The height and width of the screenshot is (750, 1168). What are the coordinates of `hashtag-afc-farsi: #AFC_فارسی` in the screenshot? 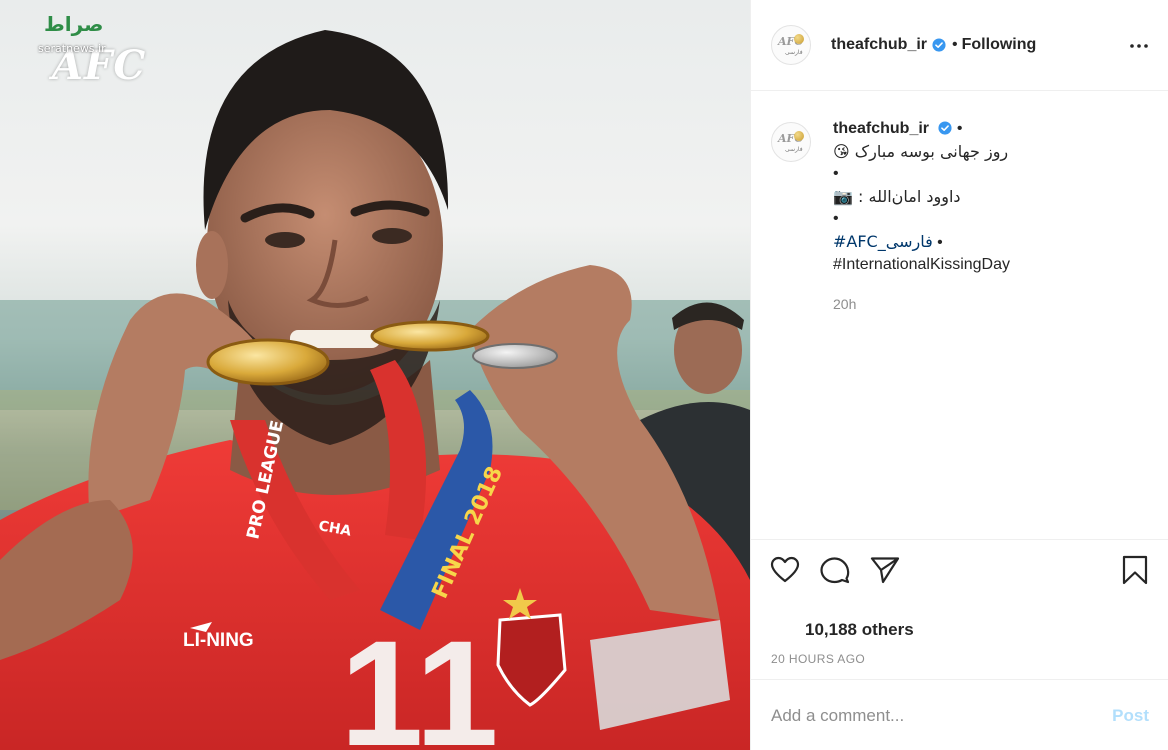 It's located at (883, 241).